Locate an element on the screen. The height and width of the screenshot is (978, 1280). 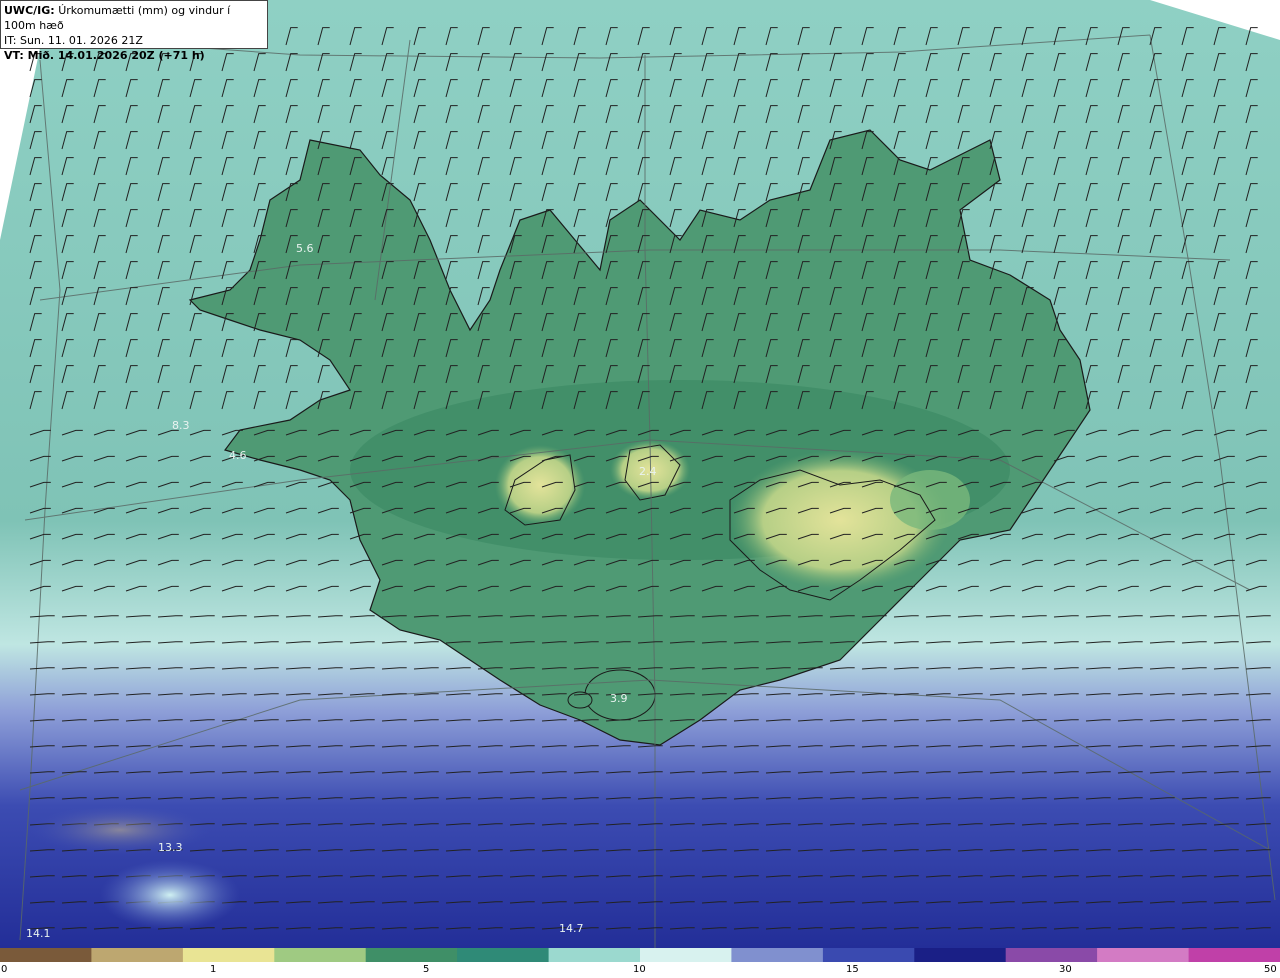
map-label: 5.6 is located at coordinates (305, 248).